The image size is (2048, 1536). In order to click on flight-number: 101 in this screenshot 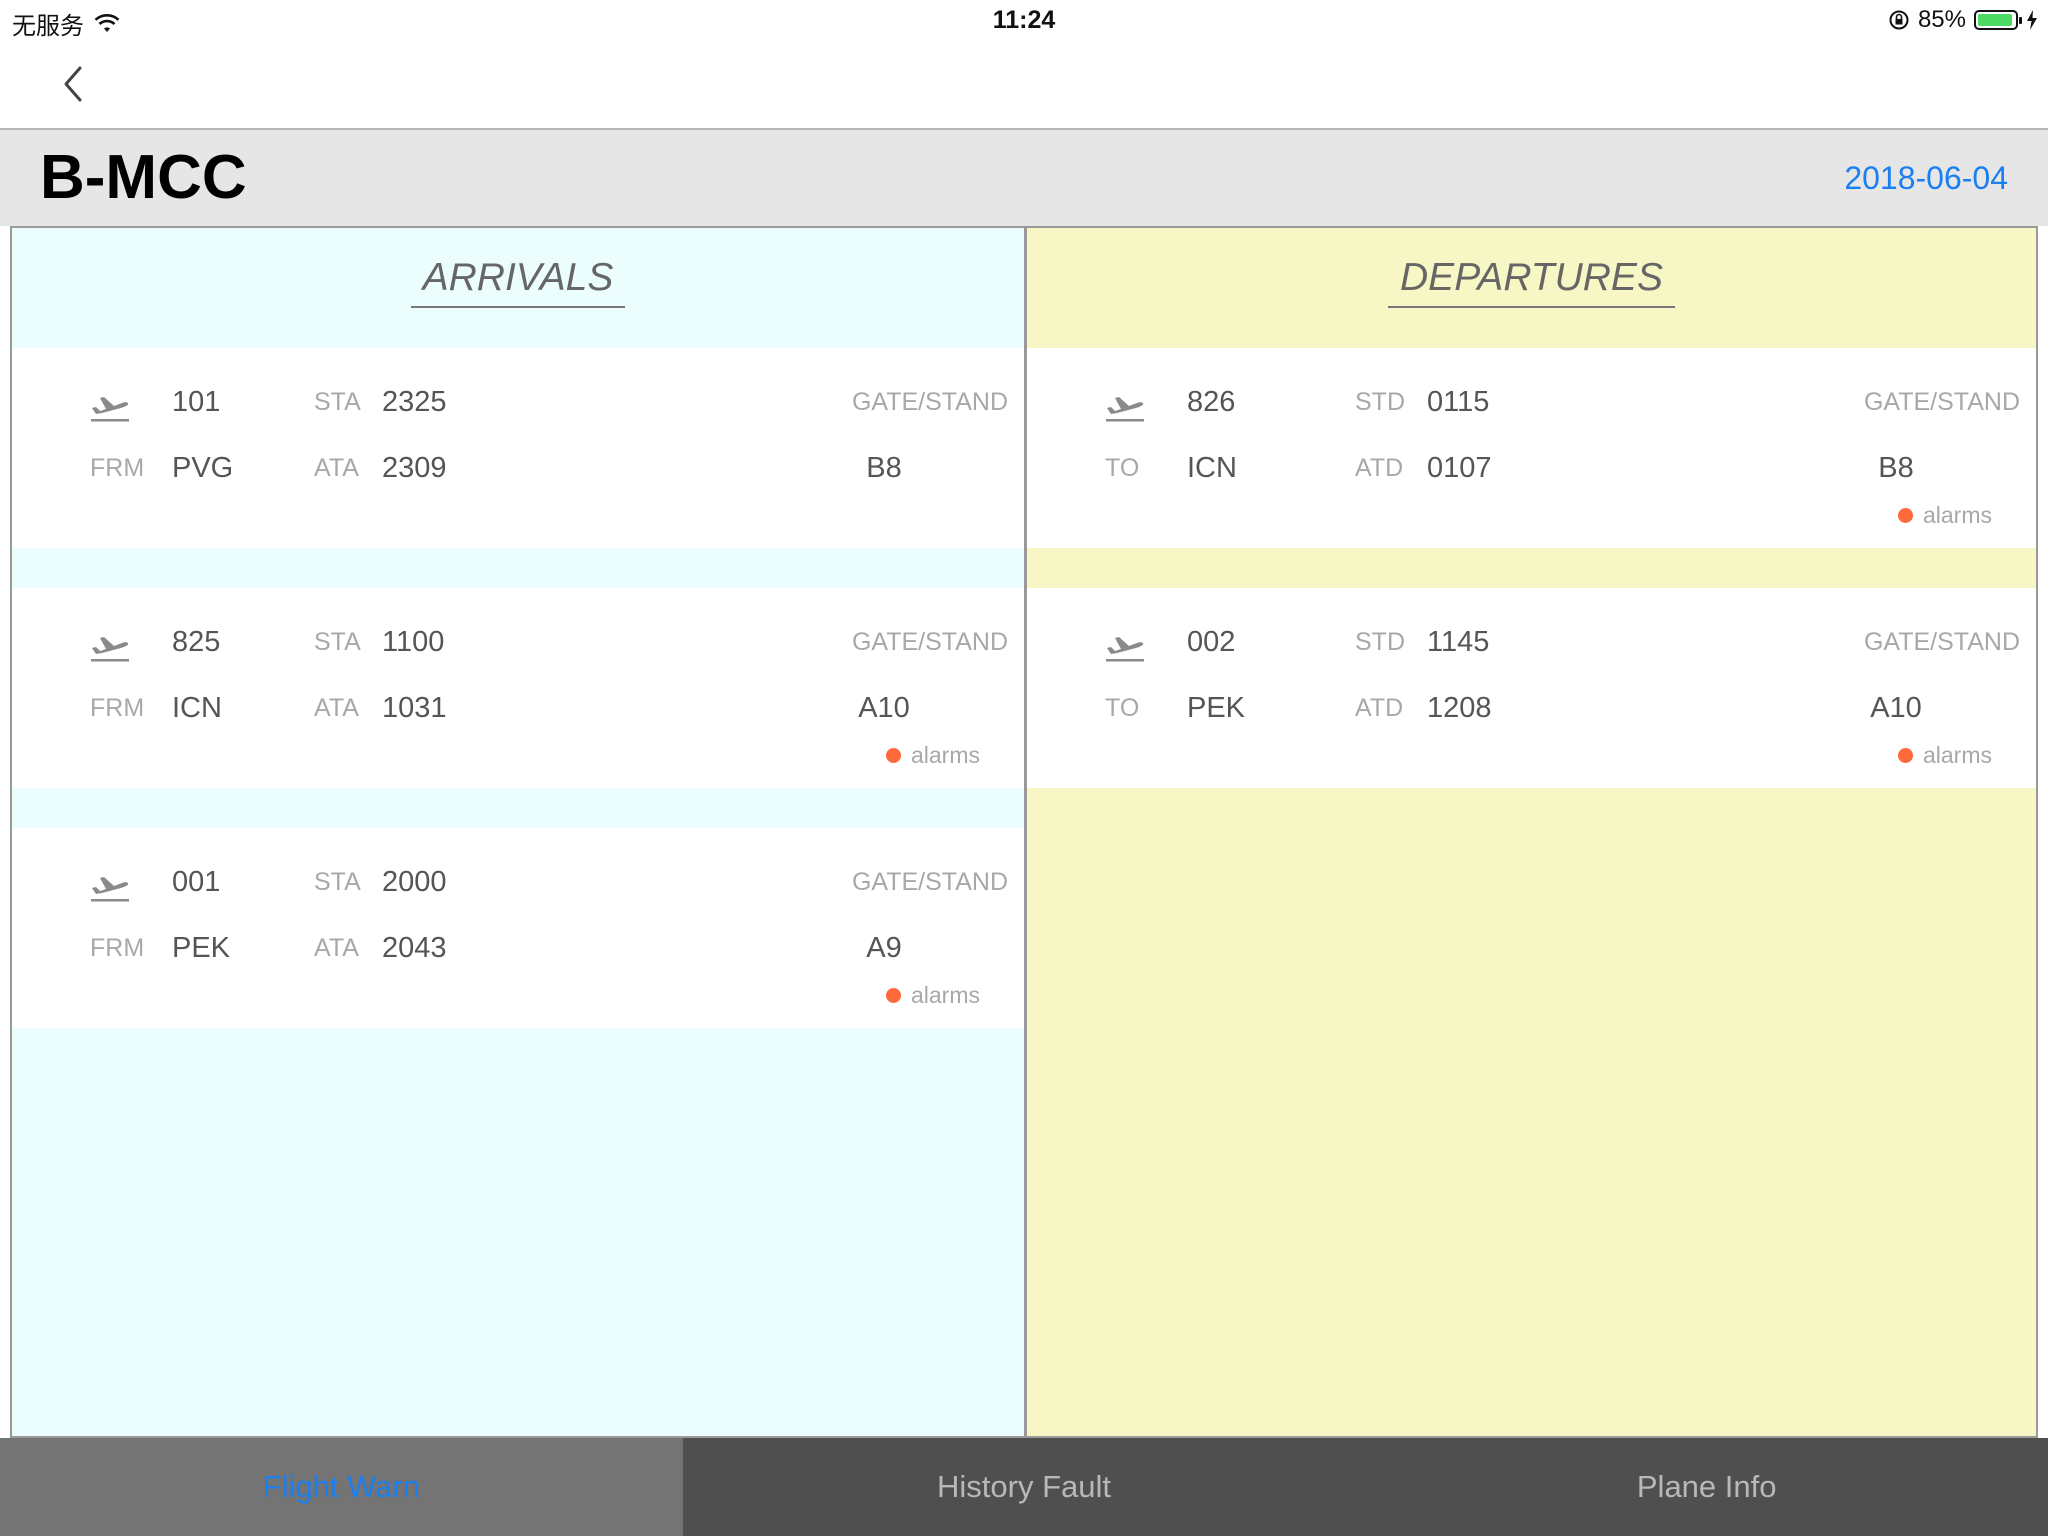, I will do `click(196, 402)`.